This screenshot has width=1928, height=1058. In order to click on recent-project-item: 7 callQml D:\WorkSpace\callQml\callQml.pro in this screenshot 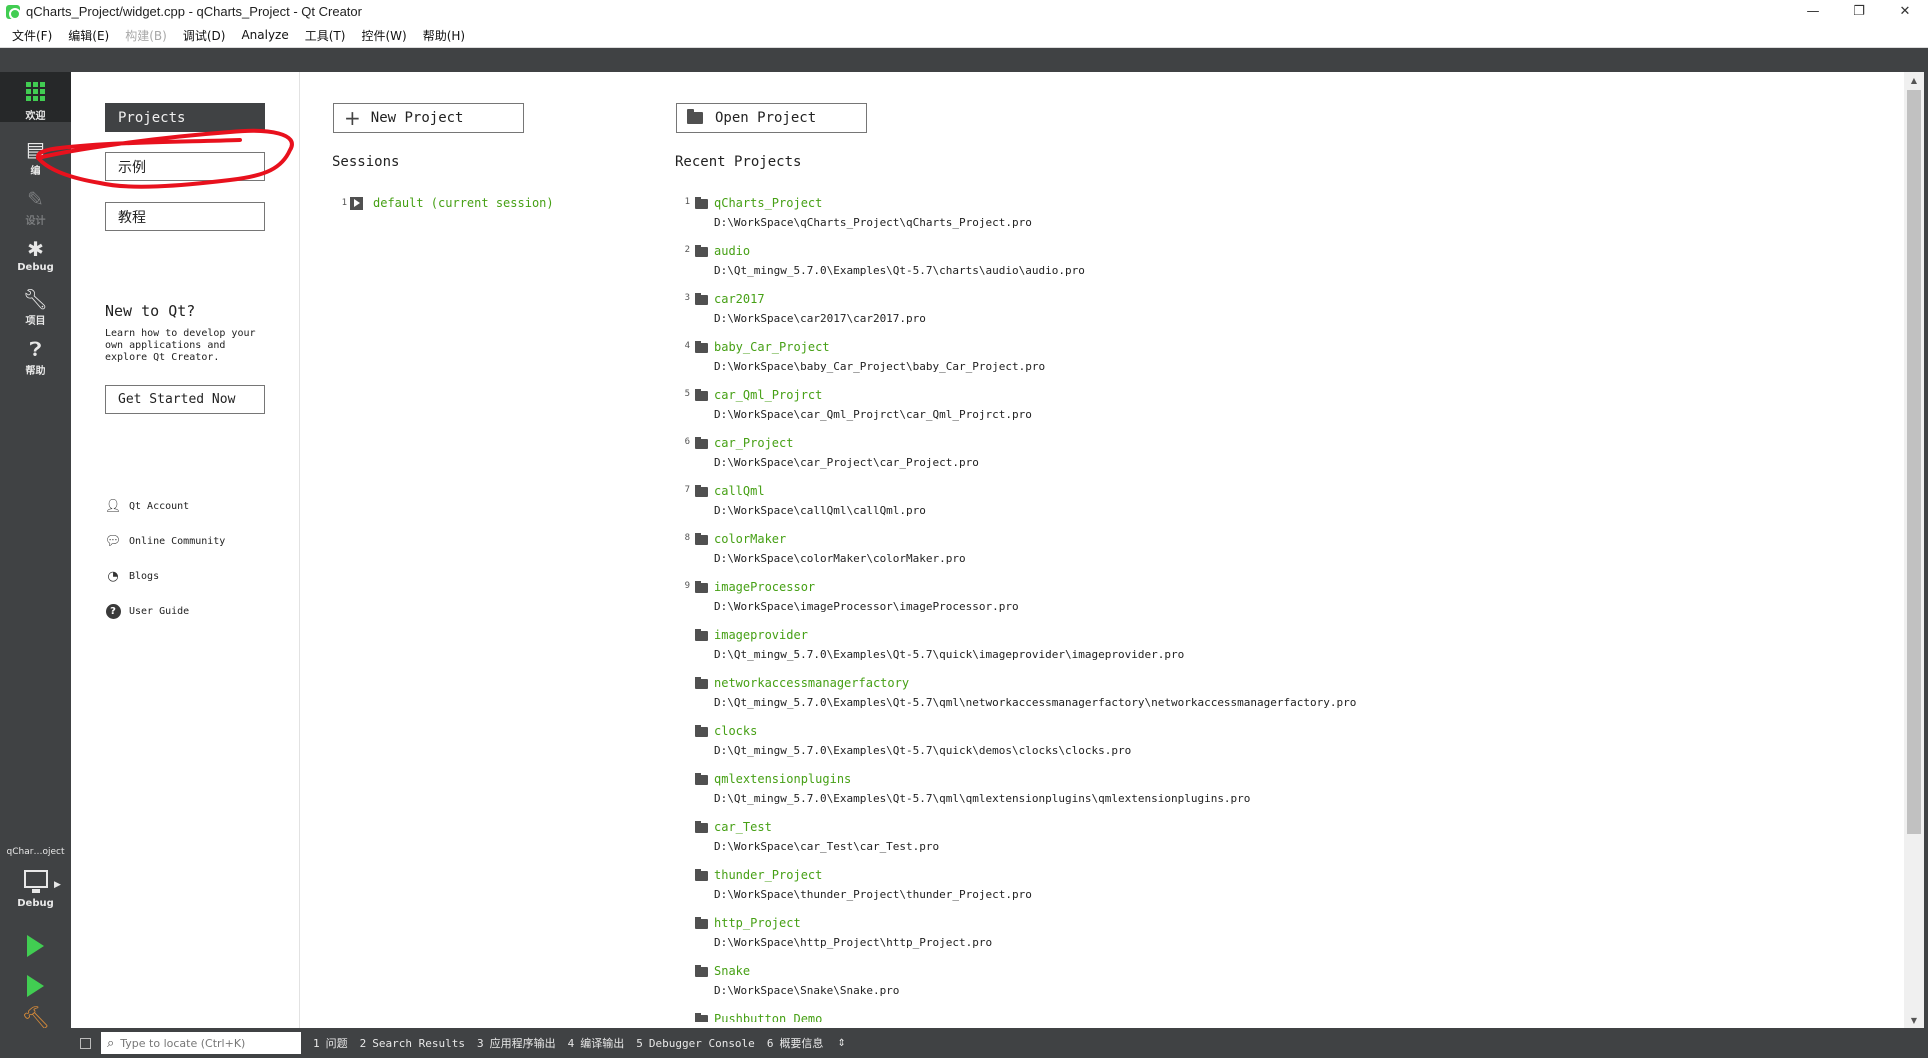, I will do `click(1278, 508)`.